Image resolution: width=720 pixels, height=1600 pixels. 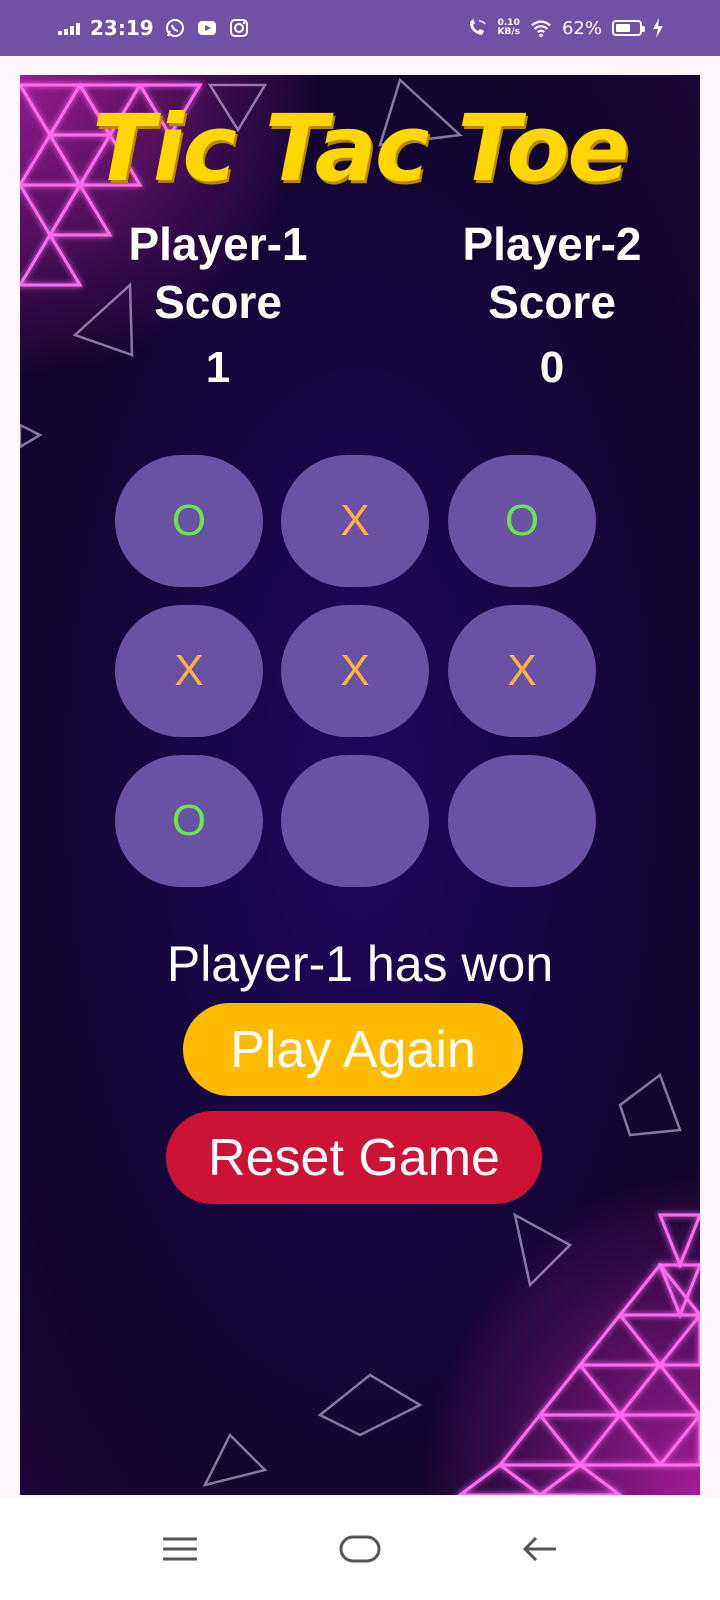 I want to click on game-status-message: Player-1 has won, so click(x=360, y=964).